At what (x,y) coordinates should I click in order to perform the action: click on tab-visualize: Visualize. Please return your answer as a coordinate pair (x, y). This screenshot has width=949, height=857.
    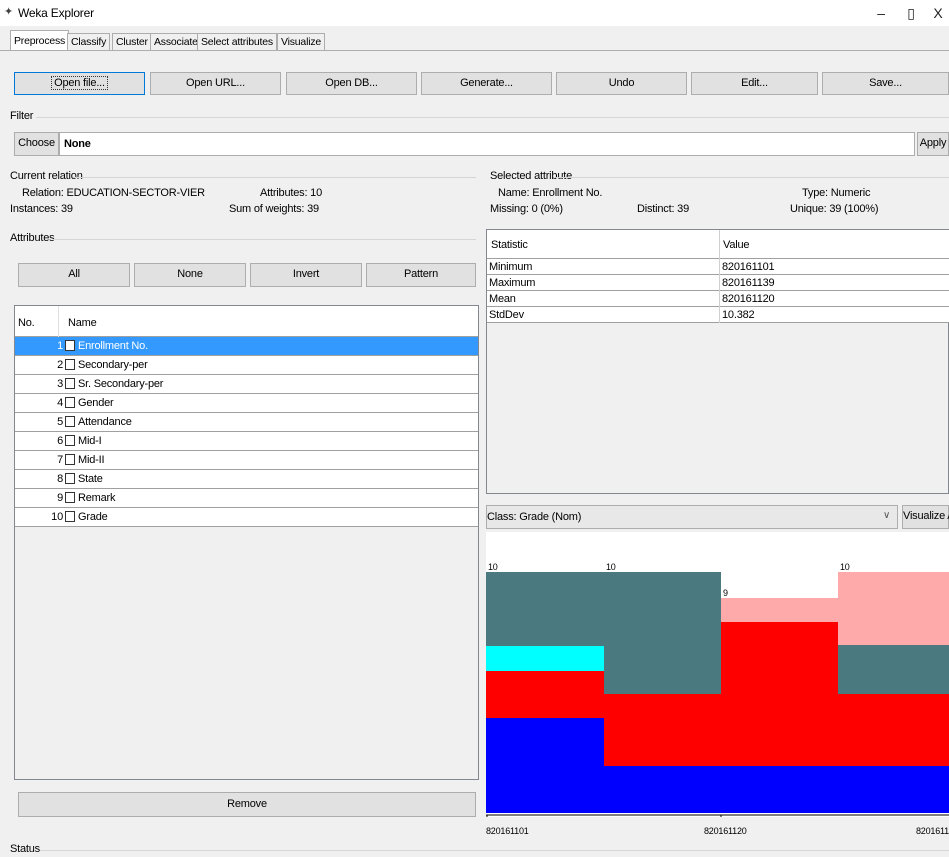
    Looking at the image, I should click on (301, 41).